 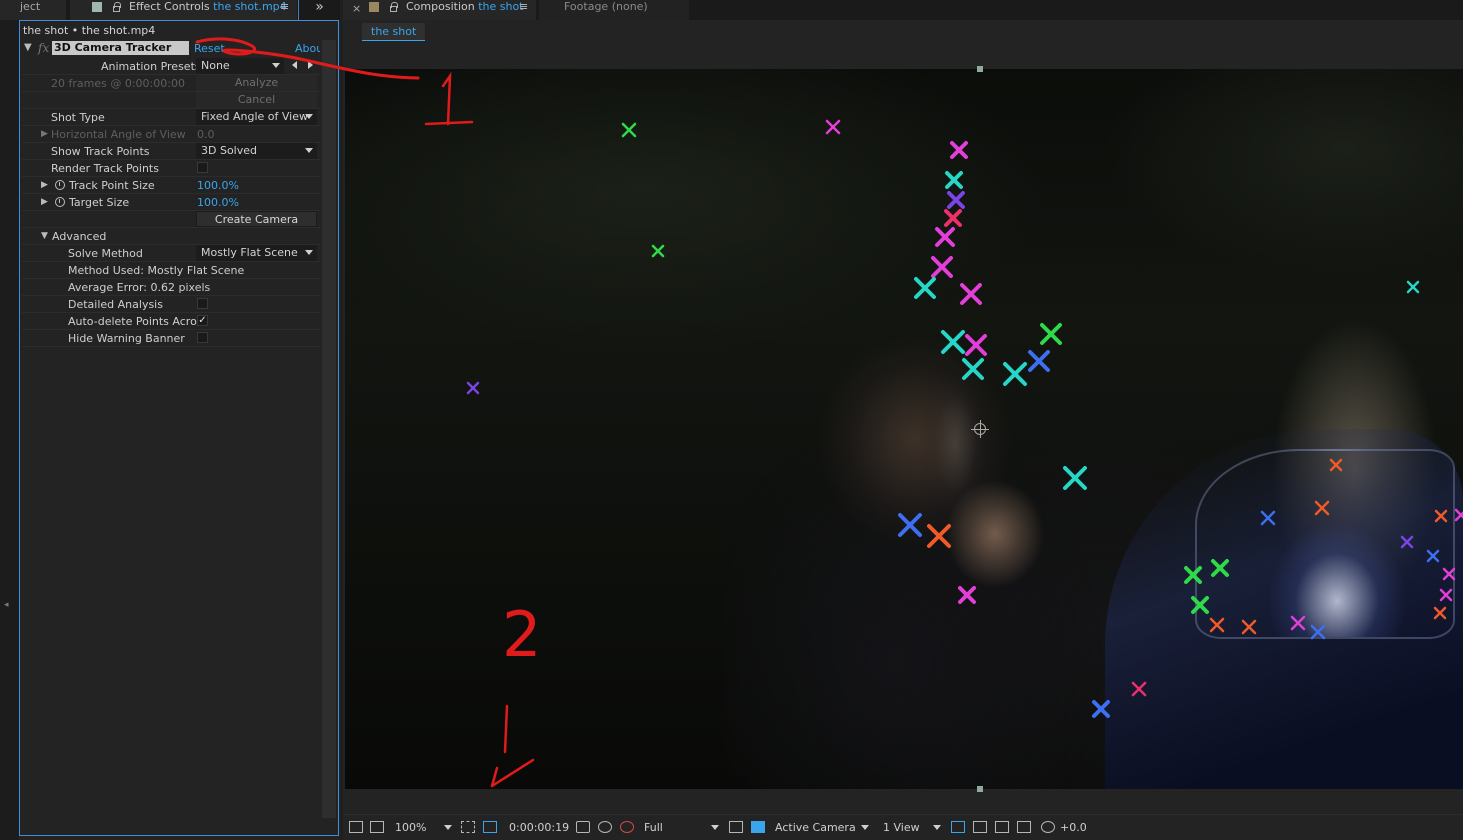 What do you see at coordinates (980, 827) in the screenshot?
I see `fast-previews-icon` at bounding box center [980, 827].